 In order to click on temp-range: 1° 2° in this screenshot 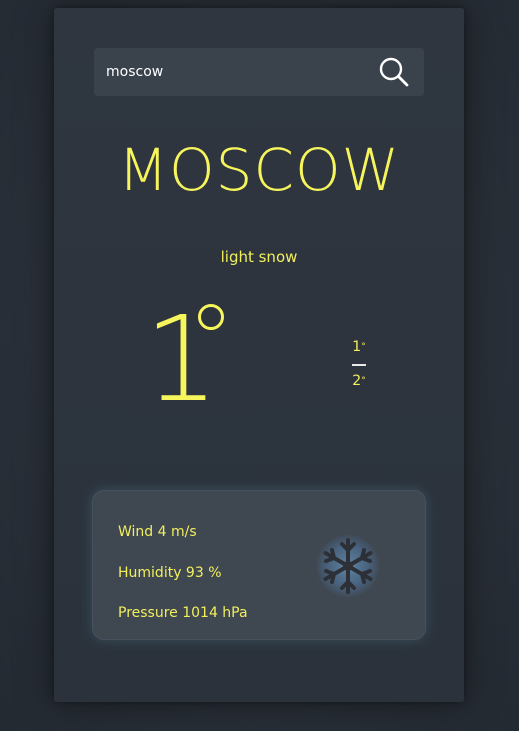, I will do `click(359, 364)`.